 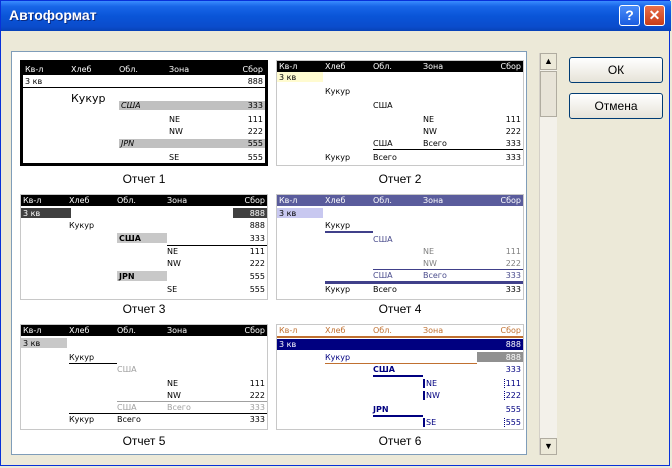 What do you see at coordinates (144, 179) in the screenshot?
I see `report-1-caption: Отчет 1` at bounding box center [144, 179].